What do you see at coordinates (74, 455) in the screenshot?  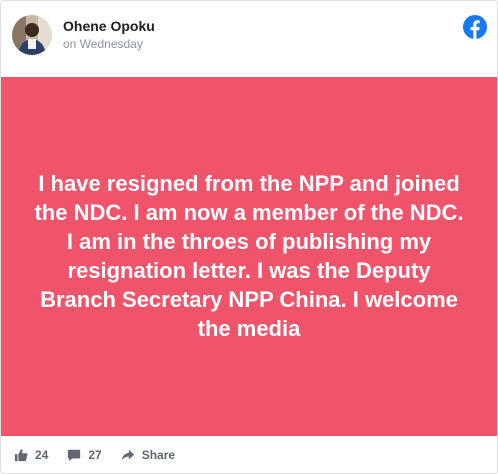 I see `comment-icon` at bounding box center [74, 455].